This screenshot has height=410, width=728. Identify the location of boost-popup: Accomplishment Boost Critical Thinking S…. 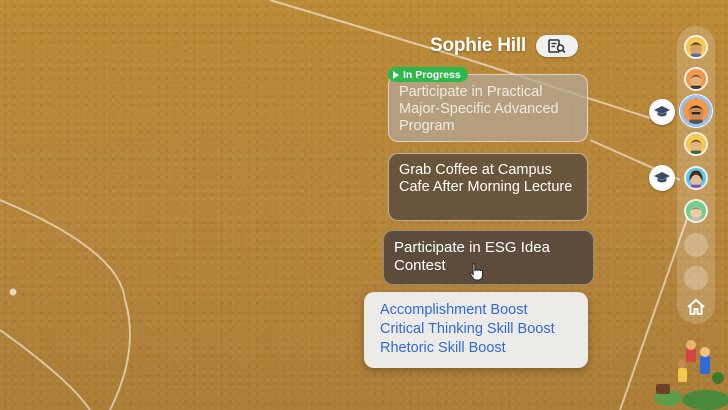
(476, 330).